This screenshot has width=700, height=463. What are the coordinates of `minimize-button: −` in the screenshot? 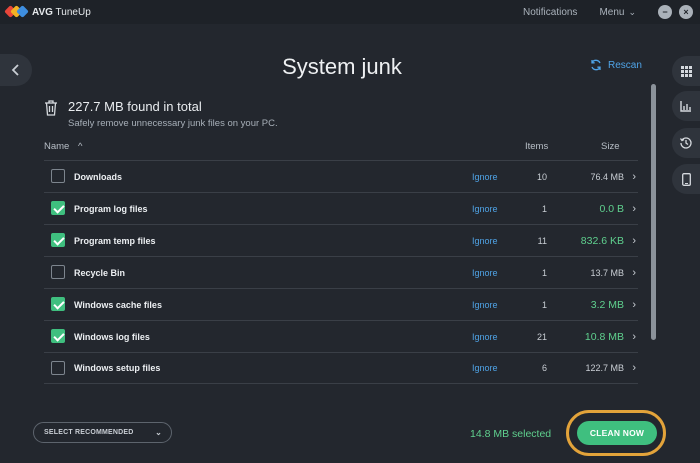 It's located at (665, 12).